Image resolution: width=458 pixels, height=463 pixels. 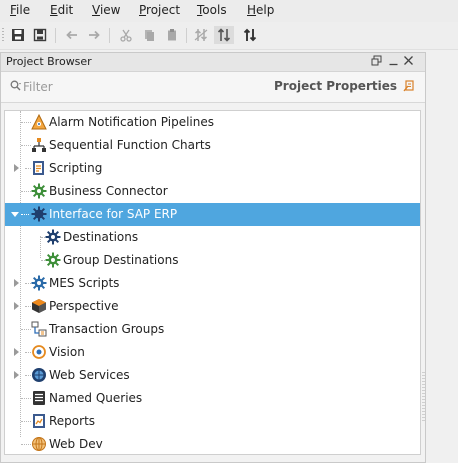 I want to click on menu-tools-rest: ools, so click(x=214, y=10).